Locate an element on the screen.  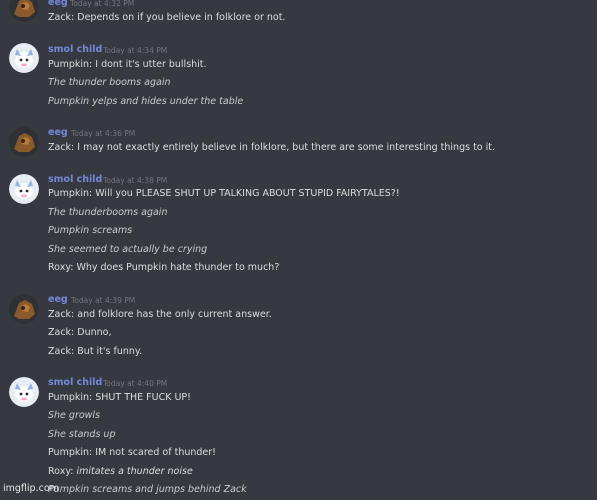
timestamp: Today at 4:32 PM is located at coordinates (102, 4).